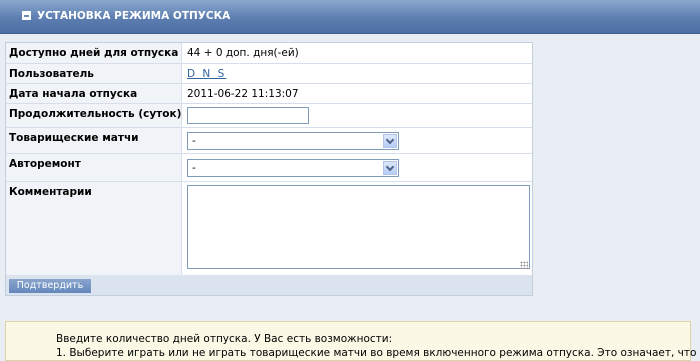 The image size is (700, 361). Describe the element at coordinates (243, 53) in the screenshot. I see `available-days-value: 44 + 0 доп. дня(-ей)` at that location.